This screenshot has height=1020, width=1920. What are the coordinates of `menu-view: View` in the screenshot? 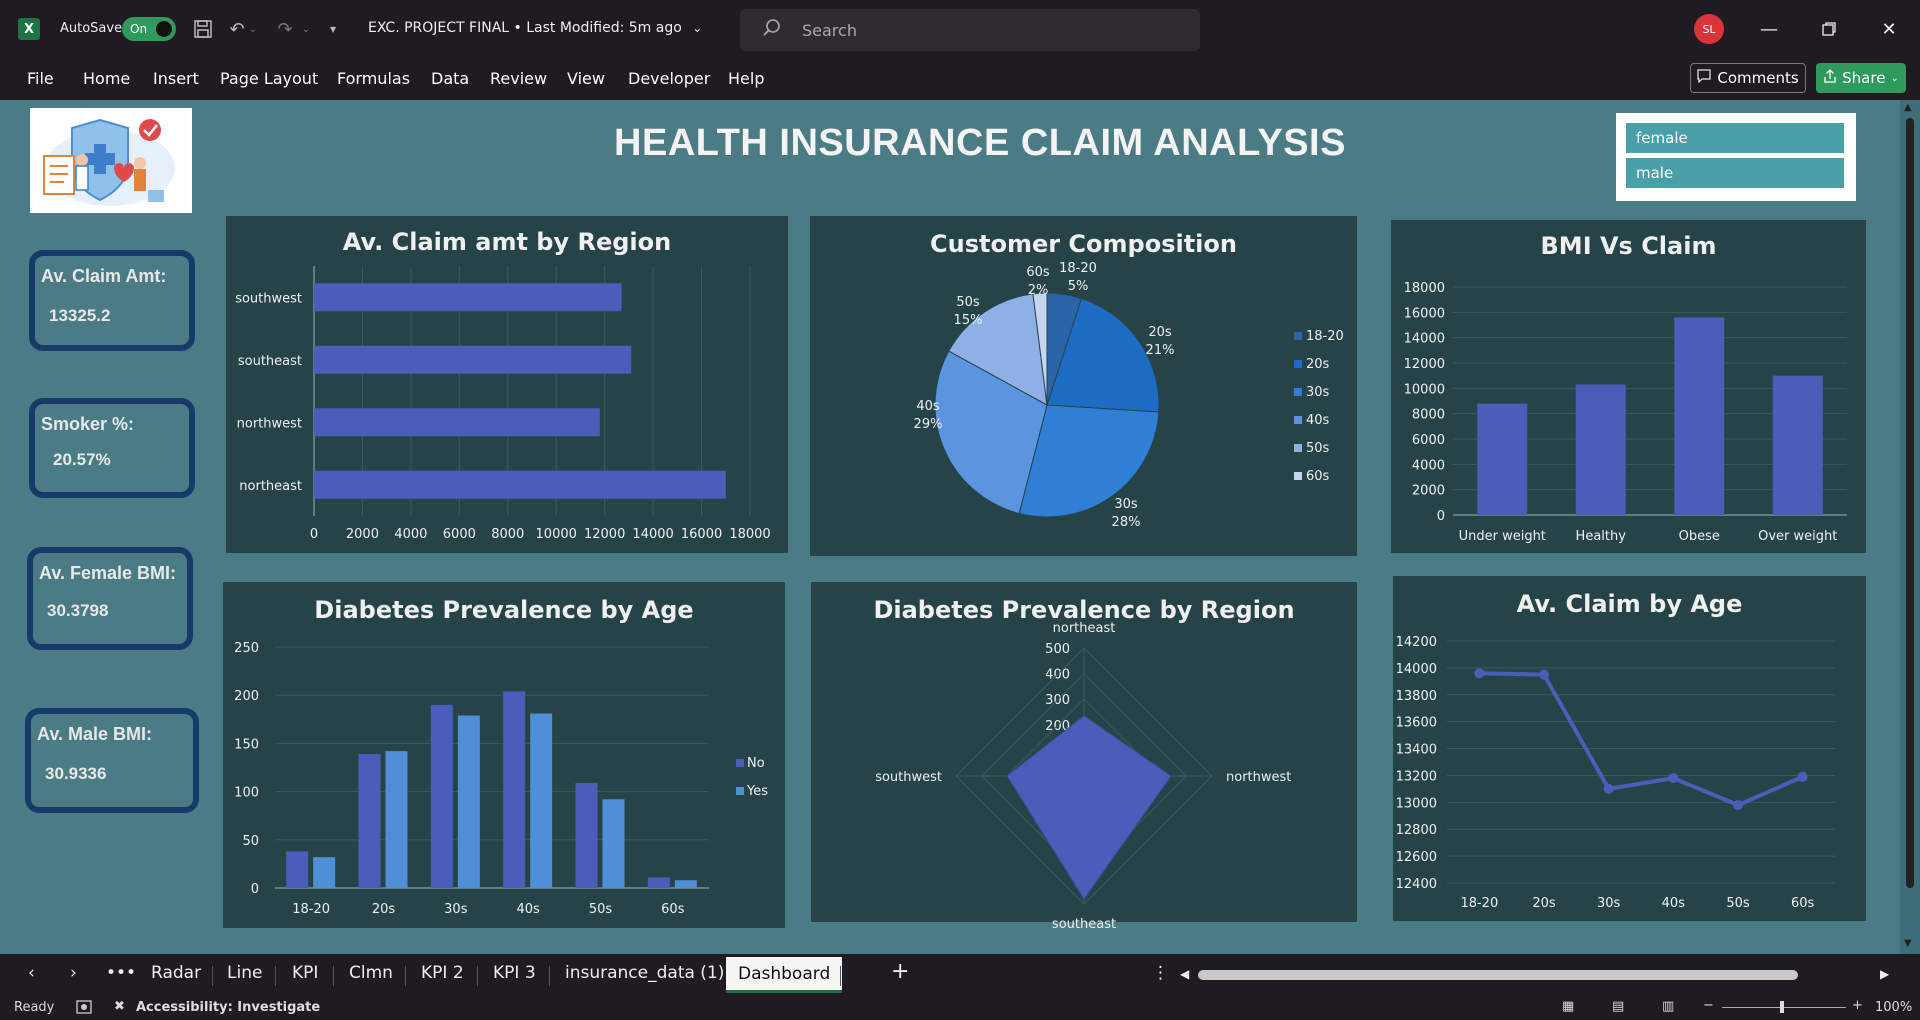 It's located at (586, 78).